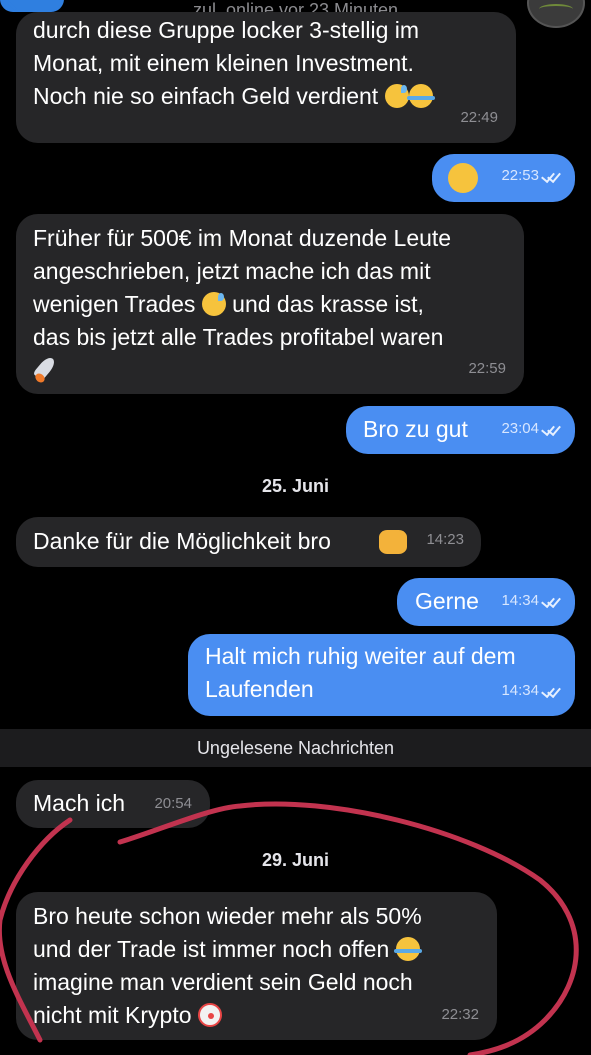 This screenshot has height=1055, width=591. What do you see at coordinates (173, 803) in the screenshot?
I see `message-time: 20:54` at bounding box center [173, 803].